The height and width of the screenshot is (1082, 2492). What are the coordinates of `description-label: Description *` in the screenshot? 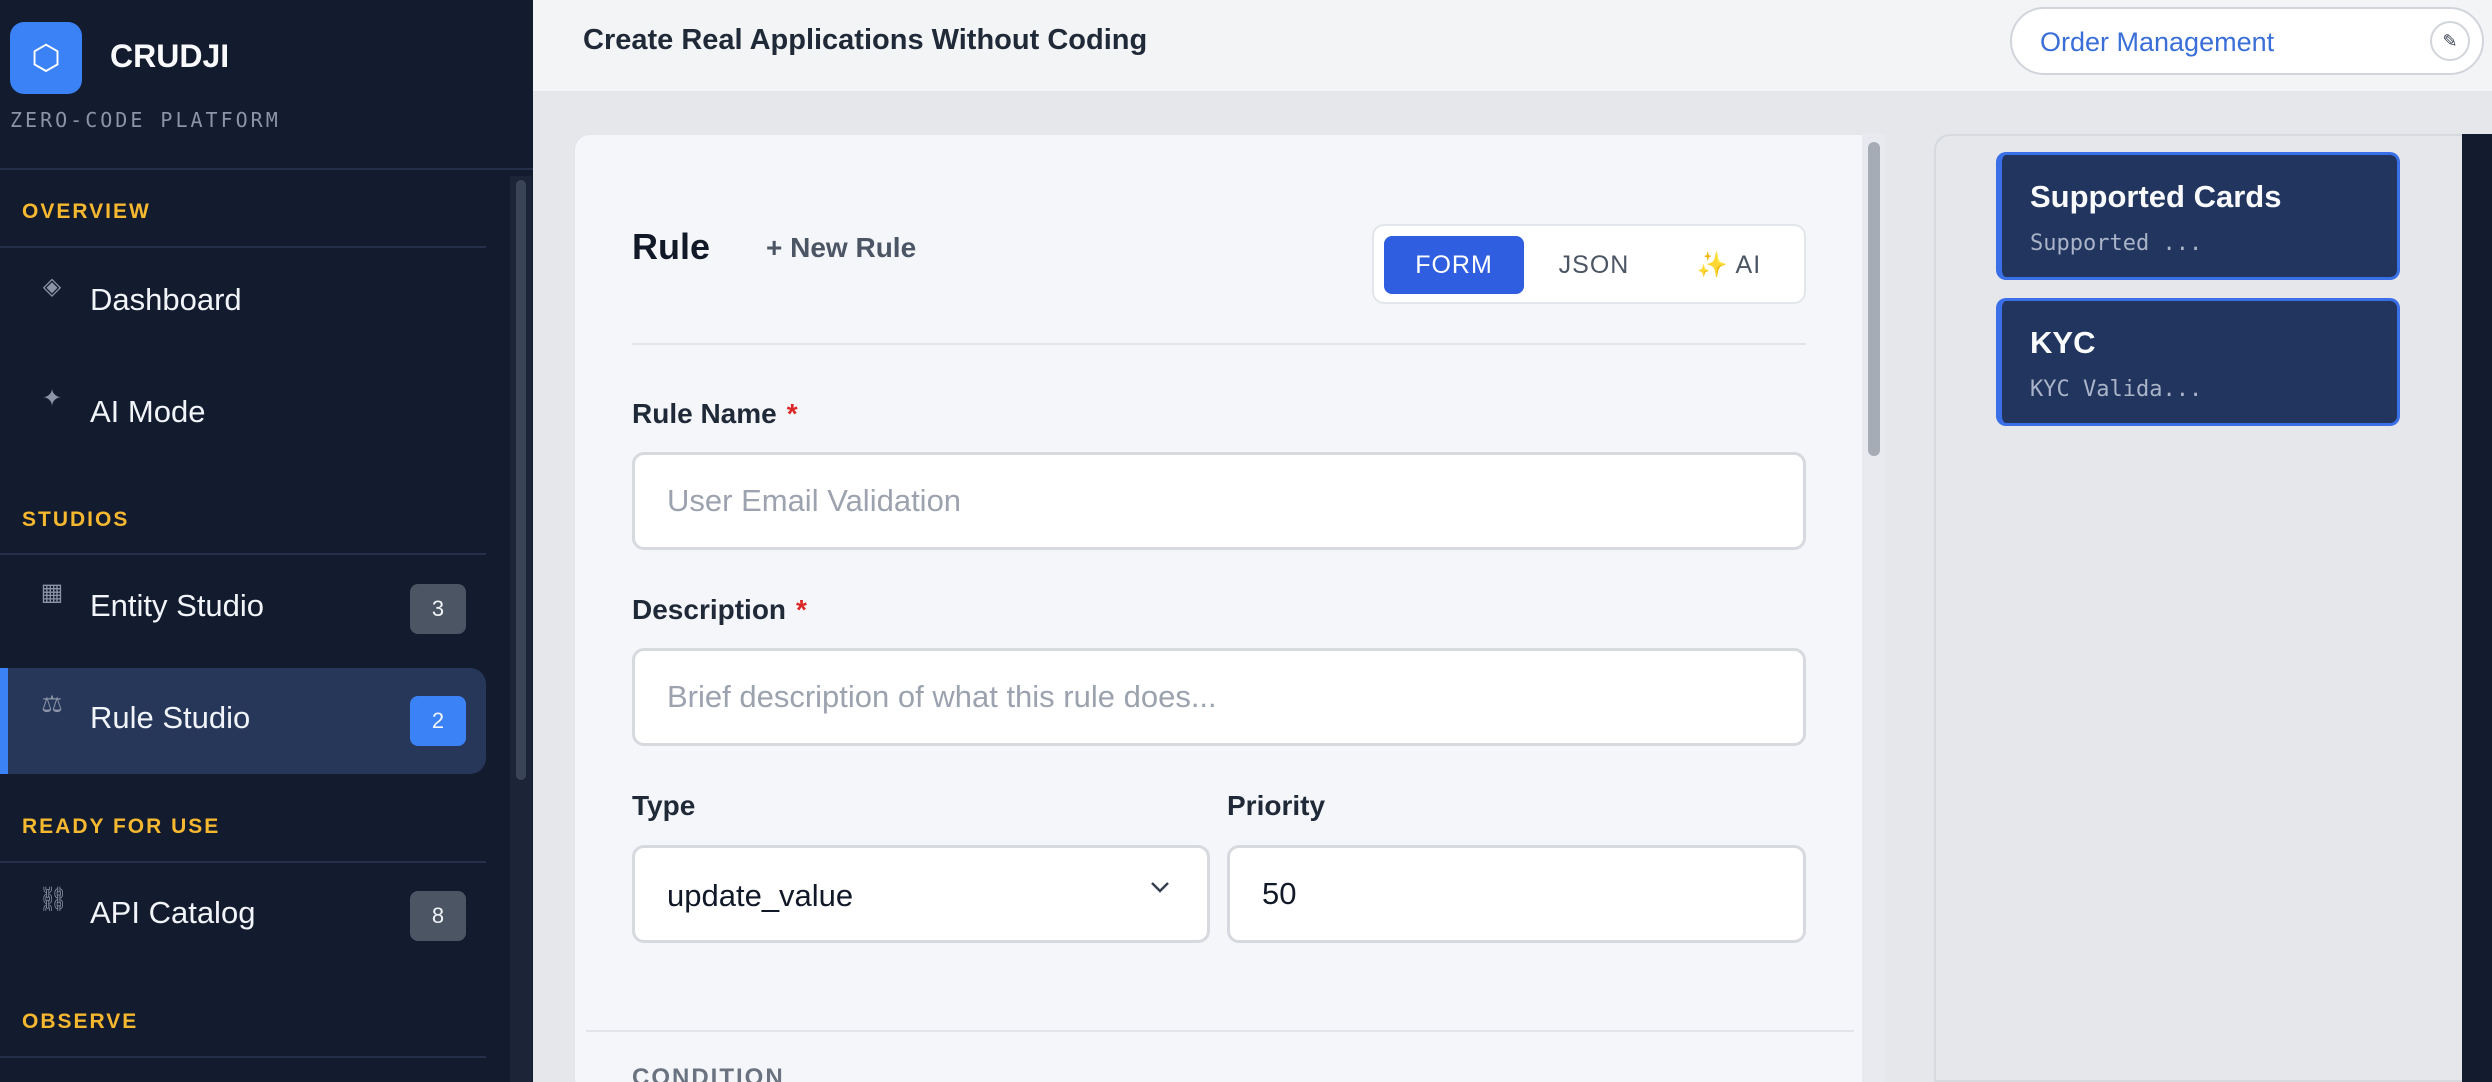 It's located at (719, 610).